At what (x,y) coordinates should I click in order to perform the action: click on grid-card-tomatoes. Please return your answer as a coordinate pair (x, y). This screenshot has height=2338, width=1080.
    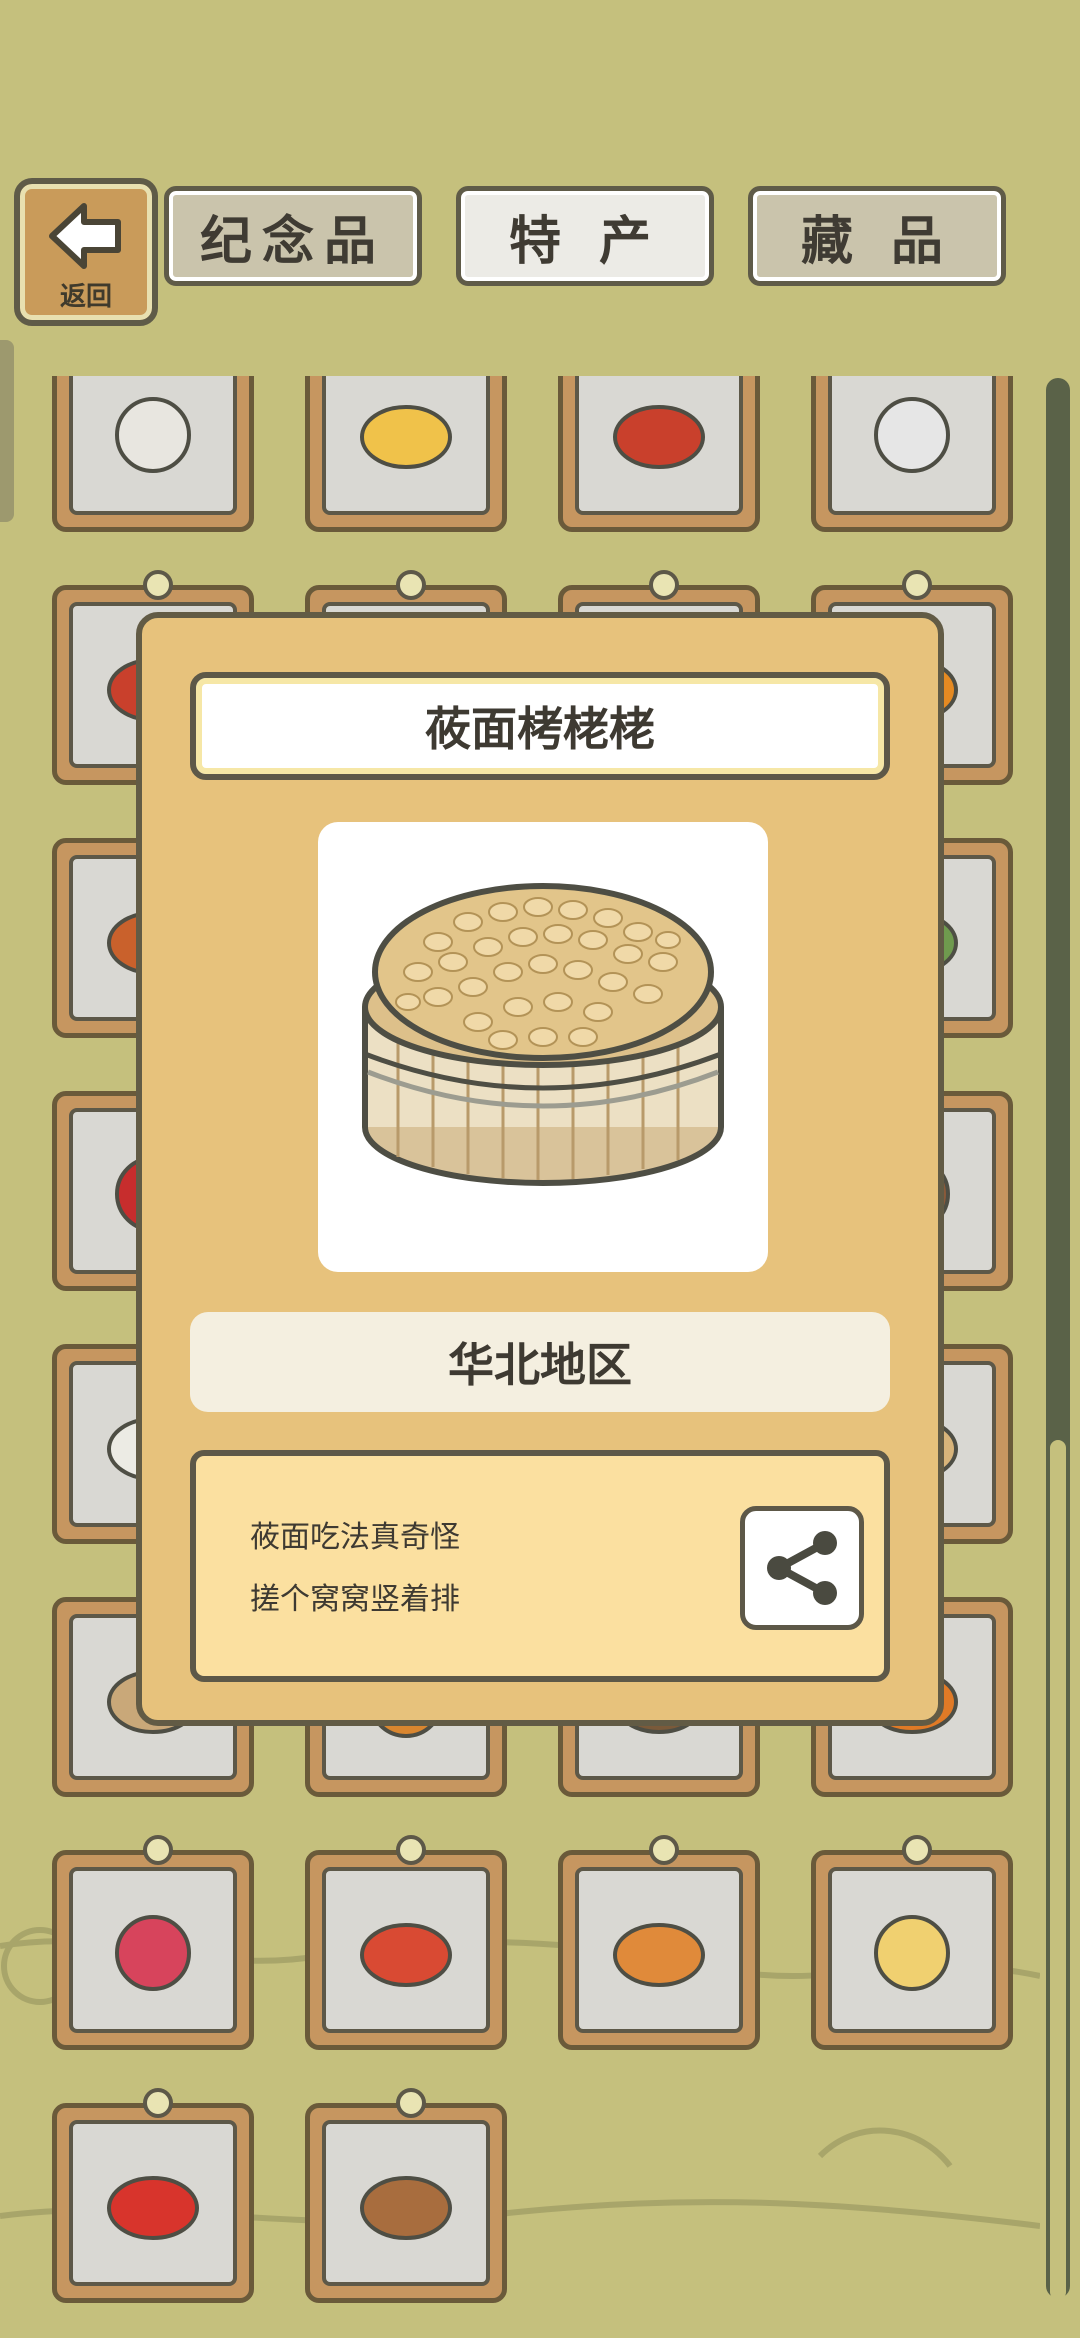
    Looking at the image, I should click on (406, 1942).